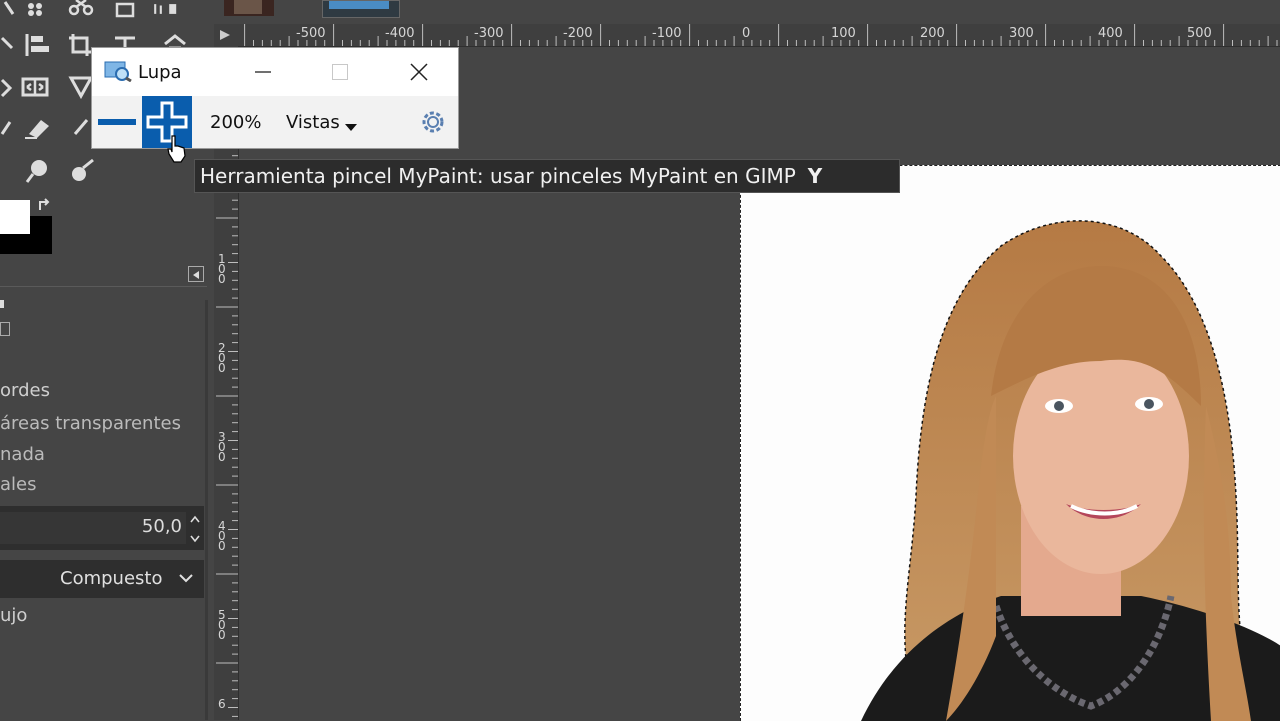 The image size is (1280, 721). Describe the element at coordinates (81, 9) in the screenshot. I see `scissors-icon` at that location.